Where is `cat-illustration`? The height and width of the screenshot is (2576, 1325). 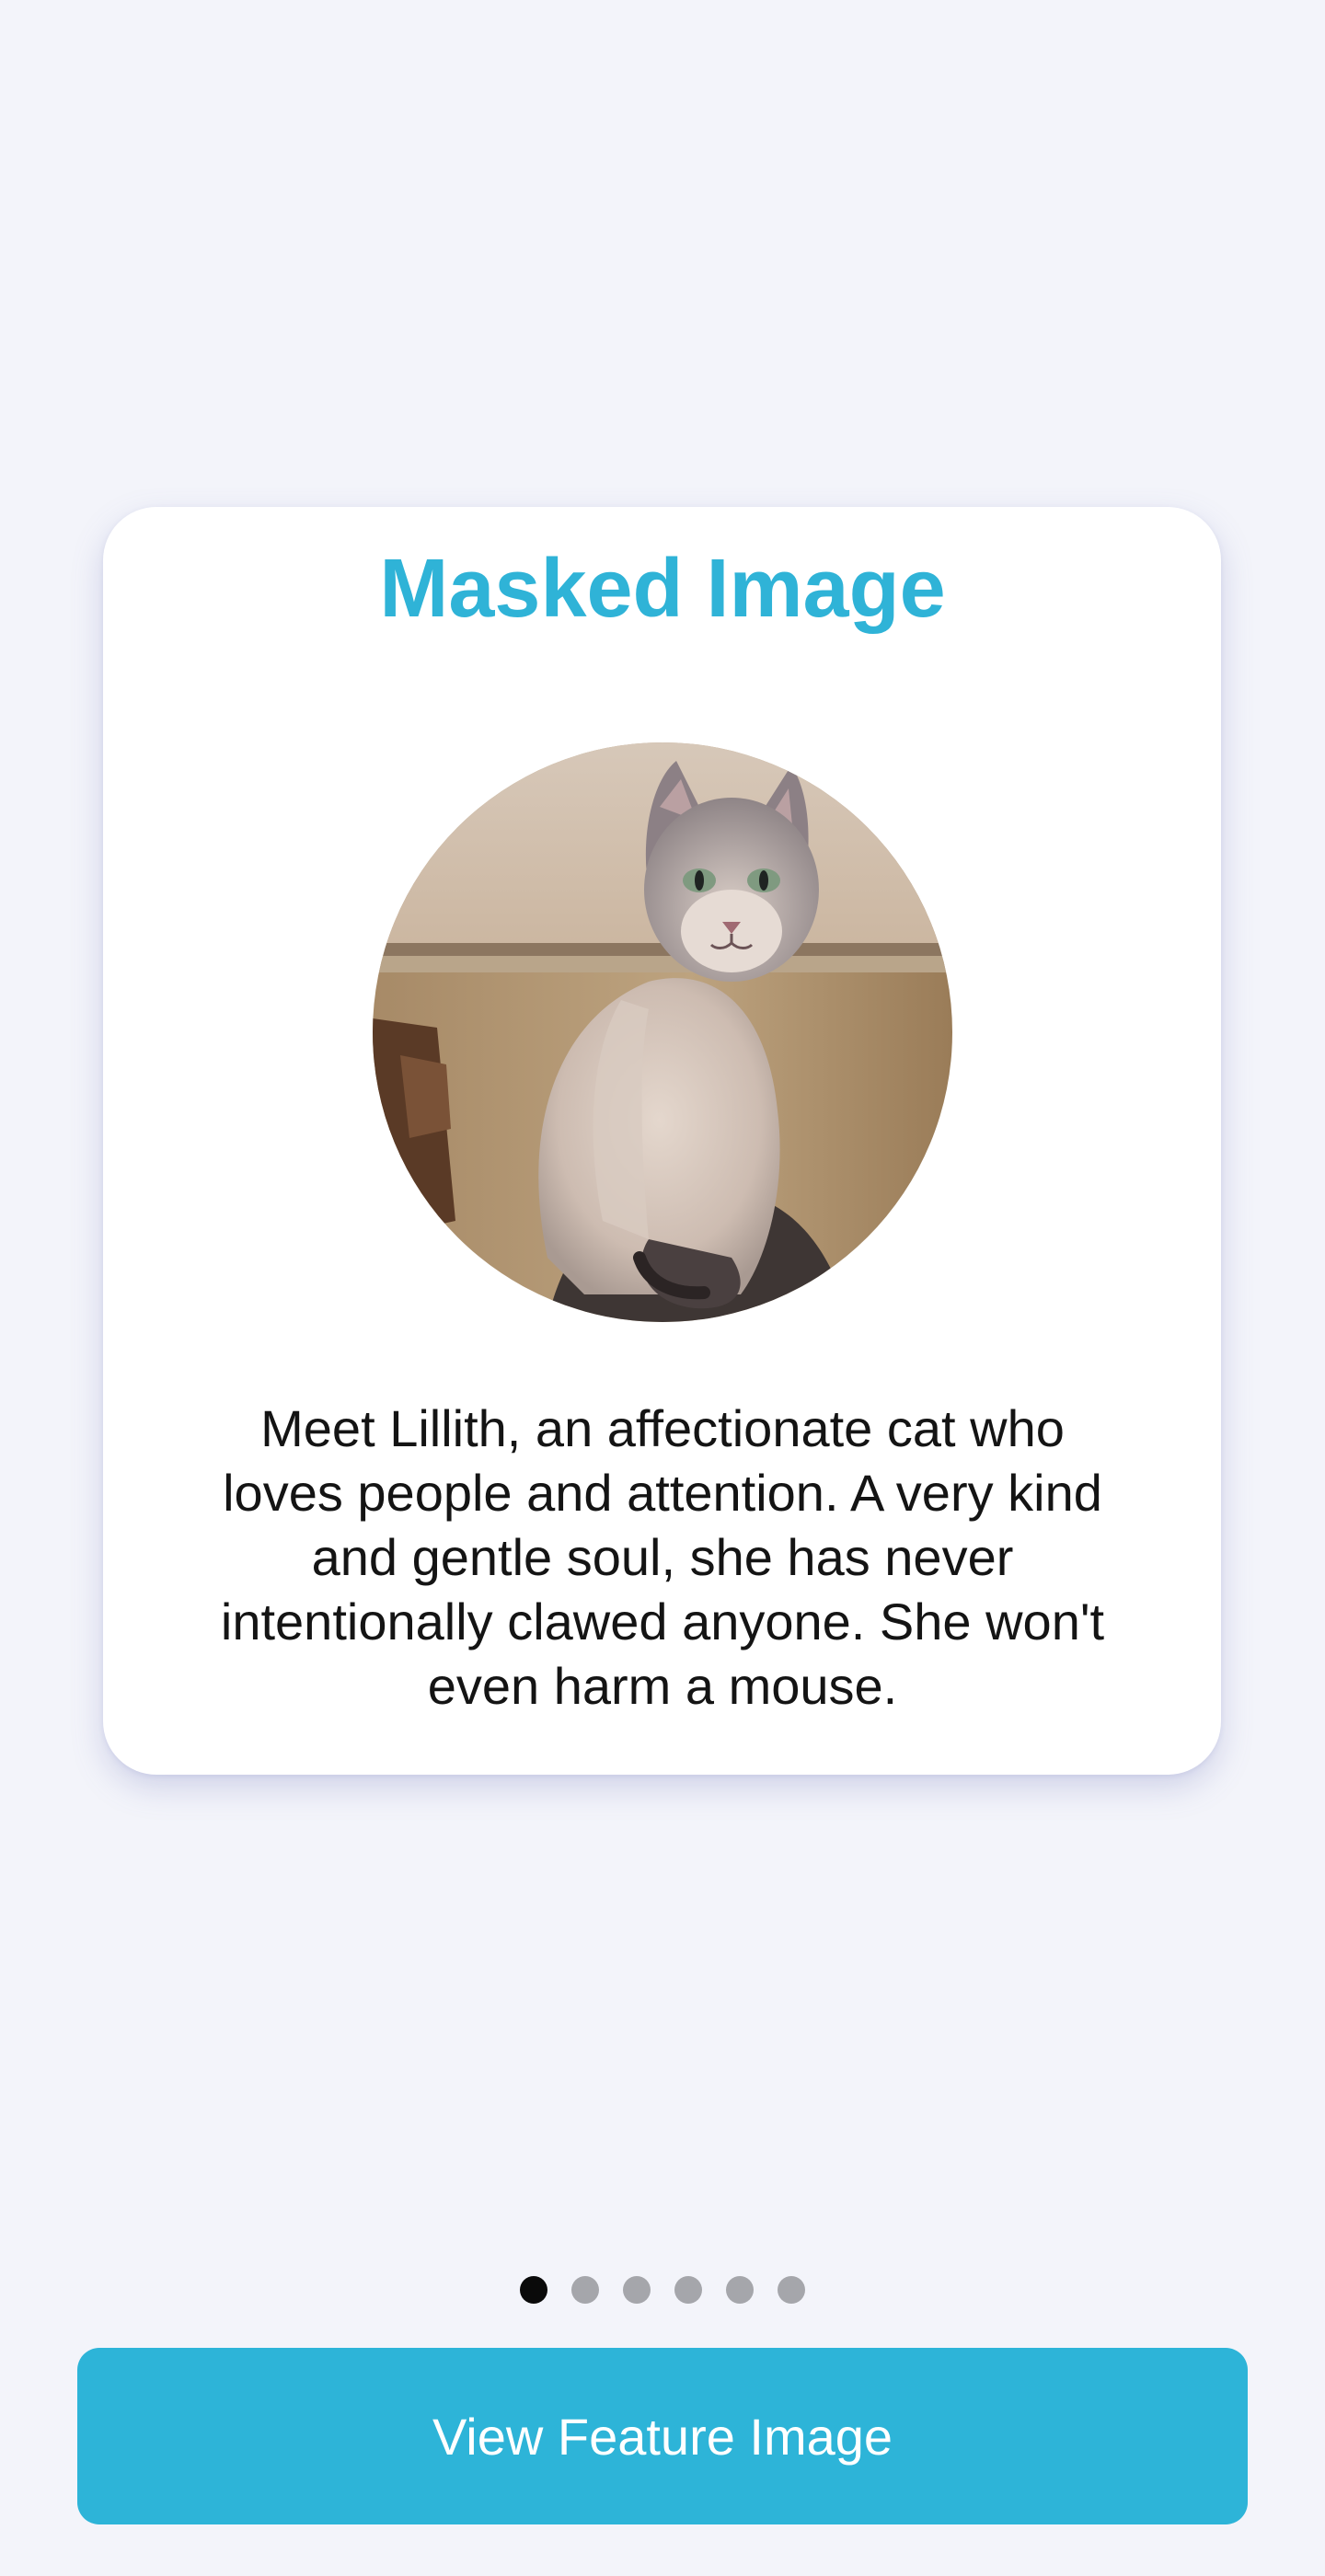 cat-illustration is located at coordinates (662, 1032).